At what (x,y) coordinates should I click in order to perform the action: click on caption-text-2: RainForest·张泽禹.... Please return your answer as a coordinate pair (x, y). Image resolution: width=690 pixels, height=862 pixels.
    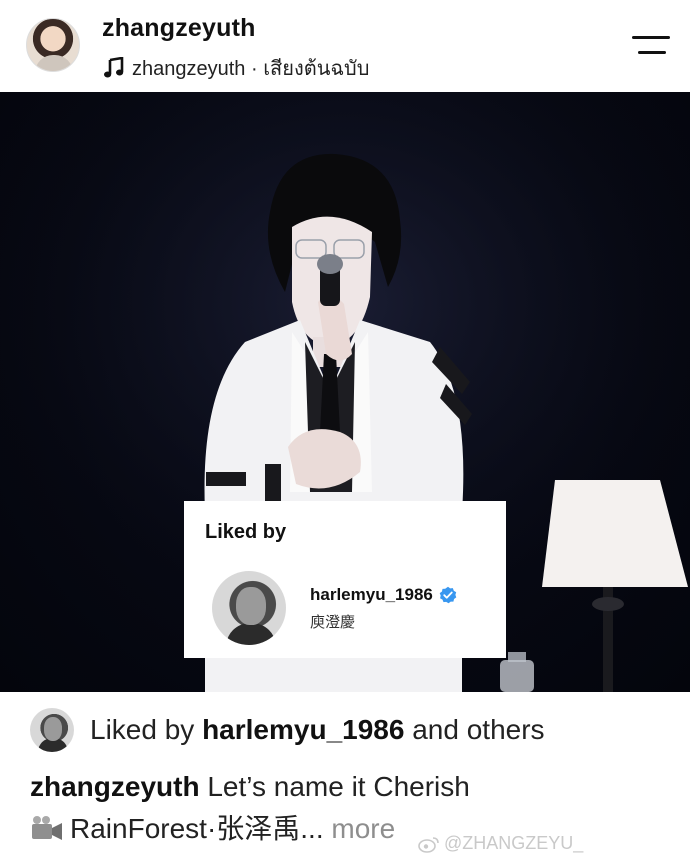
    Looking at the image, I should click on (197, 828).